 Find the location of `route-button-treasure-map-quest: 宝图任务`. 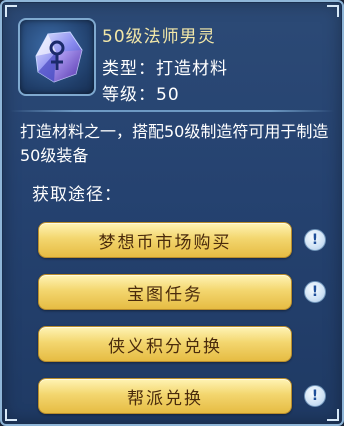

route-button-treasure-map-quest: 宝图任务 is located at coordinates (165, 292).